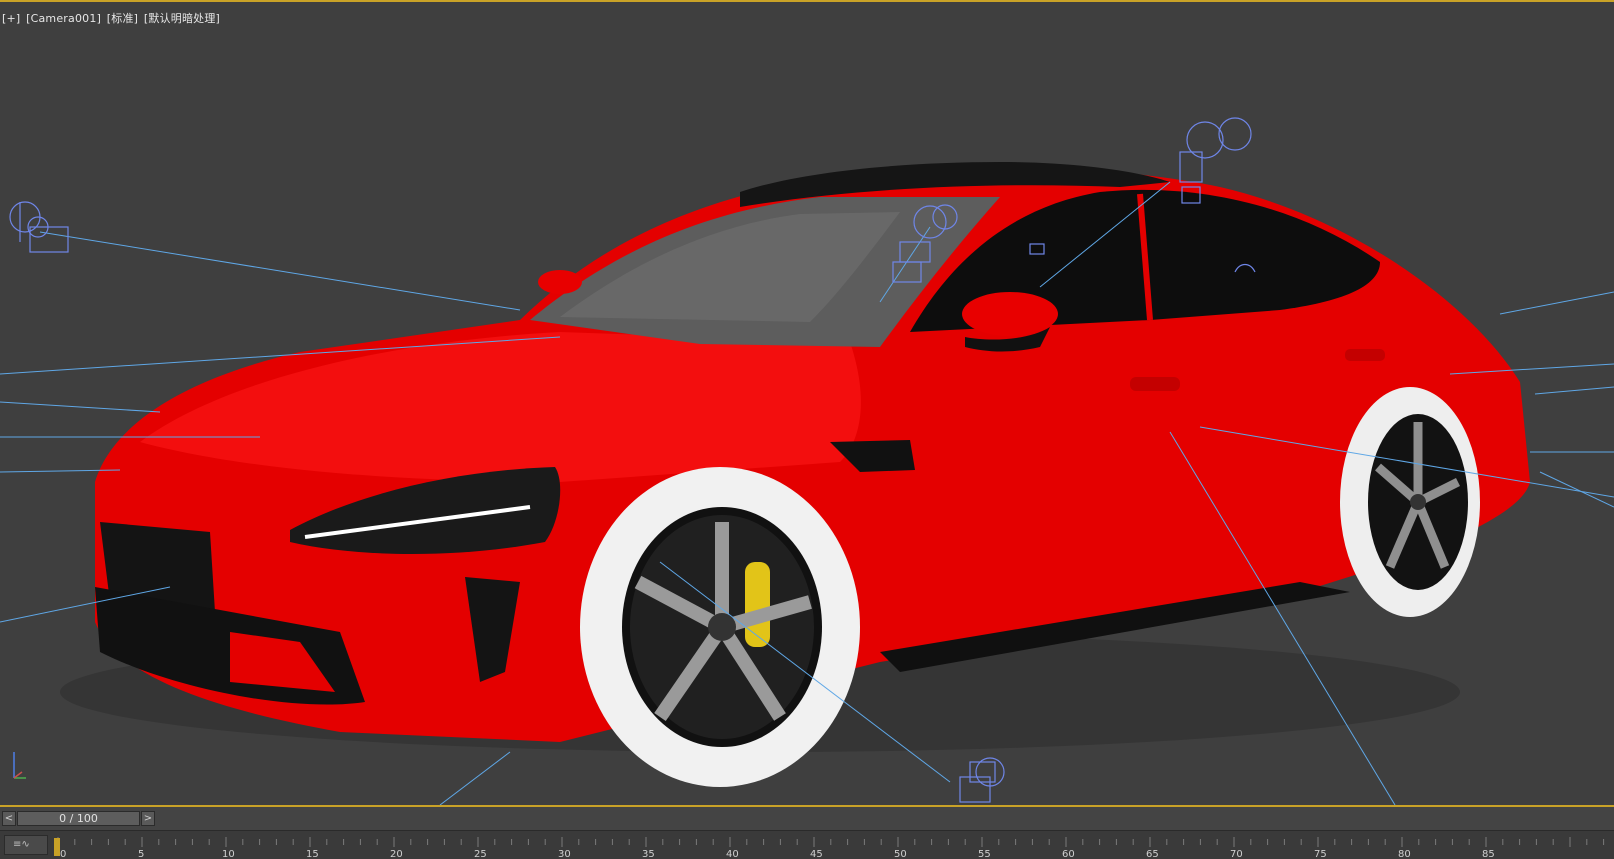  What do you see at coordinates (835, 845) in the screenshot?
I see `timeline-ruler: 0 5 10 15 20 25 30 35 40 45 50 55 60 65 70 75 80 85` at bounding box center [835, 845].